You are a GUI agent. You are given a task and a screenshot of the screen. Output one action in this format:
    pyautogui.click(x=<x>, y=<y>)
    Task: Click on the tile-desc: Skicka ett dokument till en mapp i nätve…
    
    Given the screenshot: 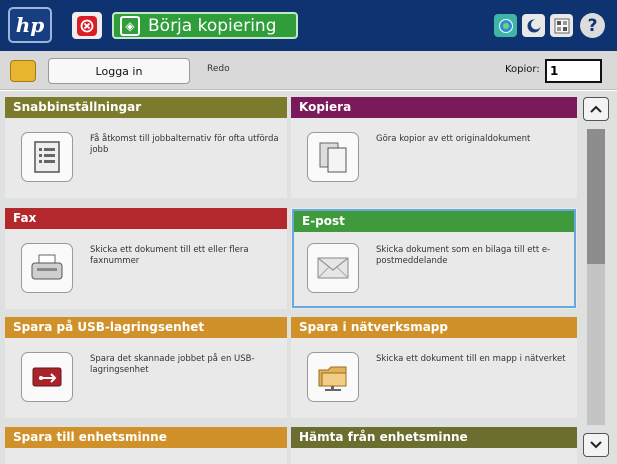 What is the action you would take?
    pyautogui.click(x=471, y=359)
    